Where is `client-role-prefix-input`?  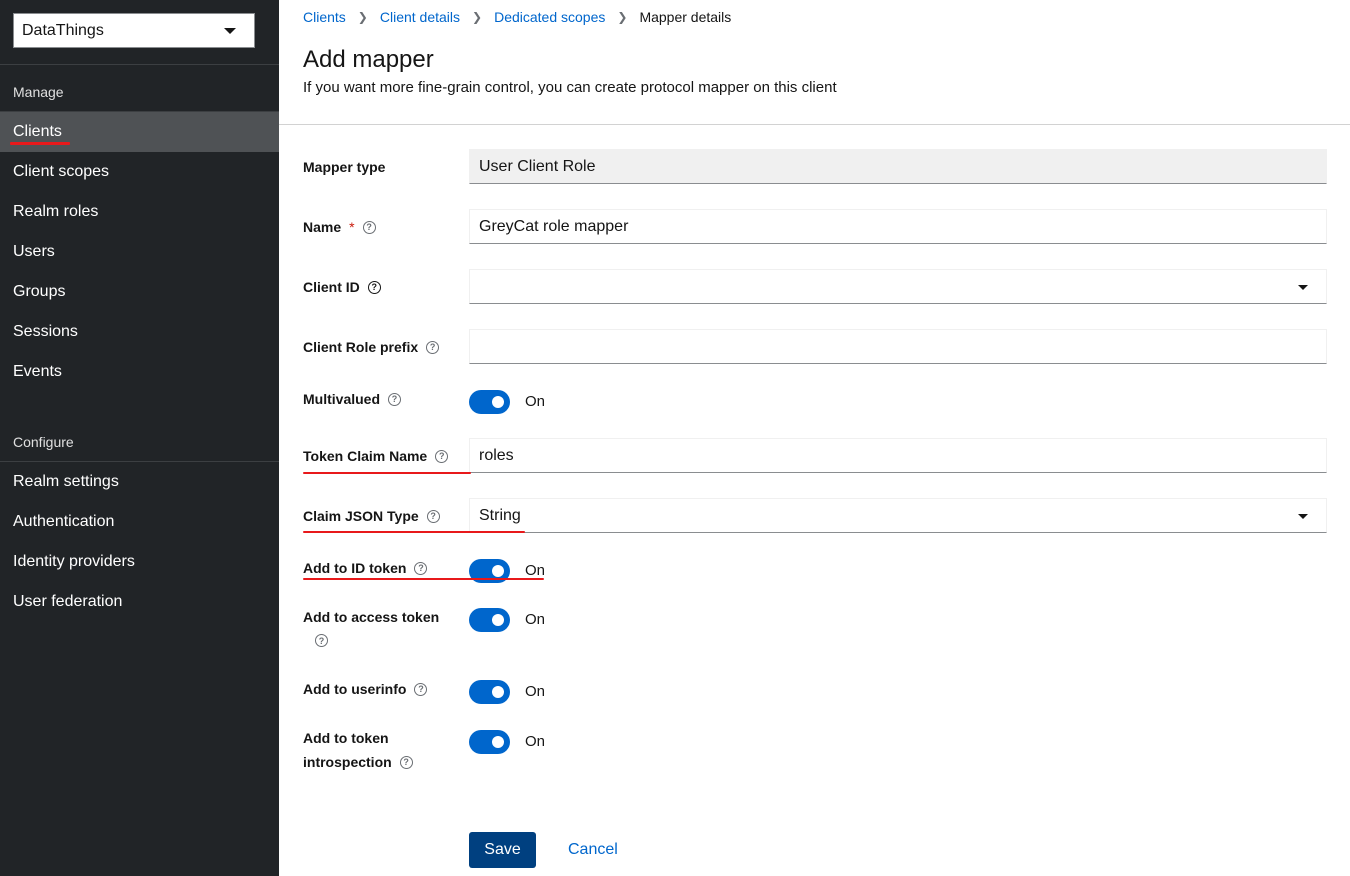 client-role-prefix-input is located at coordinates (898, 346).